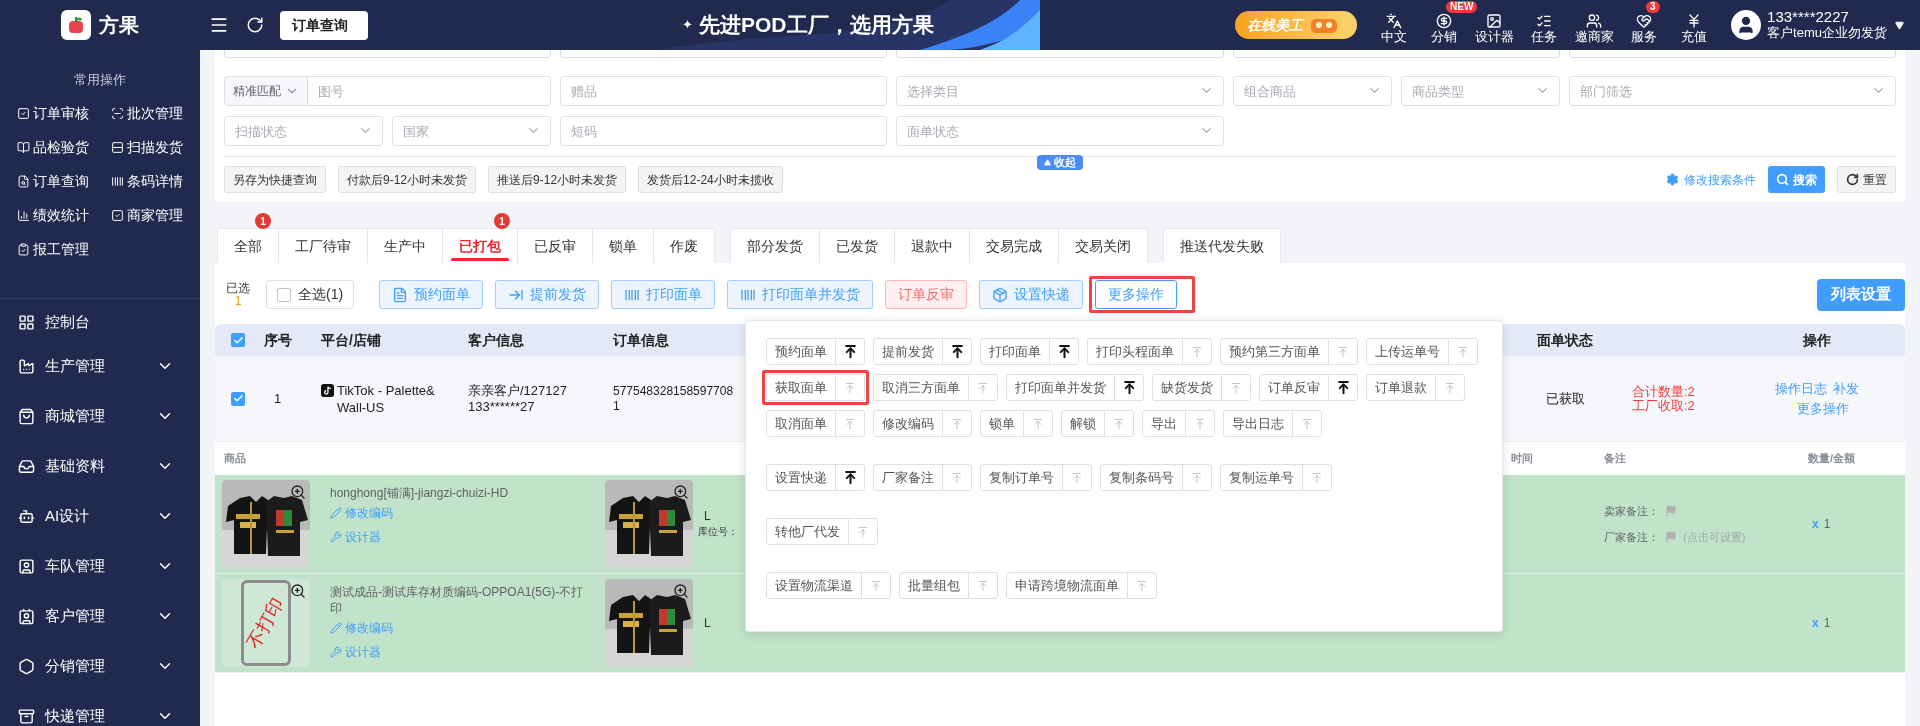 This screenshot has width=1920, height=726. I want to click on menu-action: 提前发货, so click(922, 351).